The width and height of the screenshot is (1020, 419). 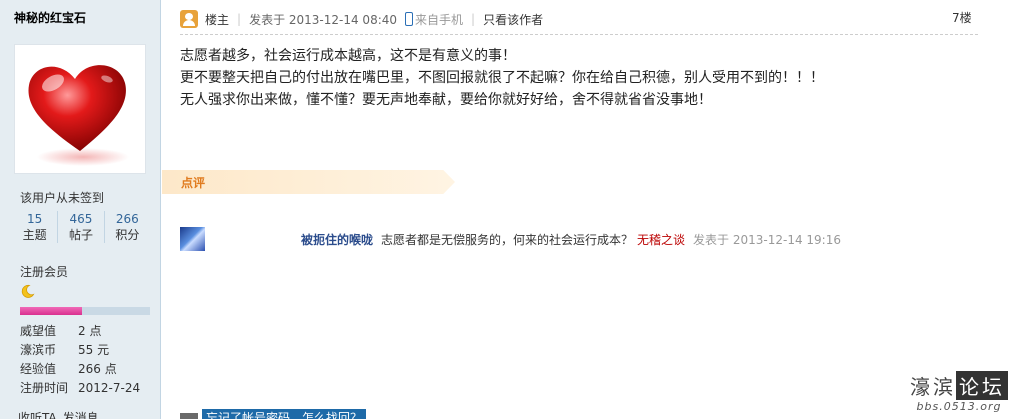 I want to click on watermark-title: 濠滨 论坛, so click(x=959, y=385).